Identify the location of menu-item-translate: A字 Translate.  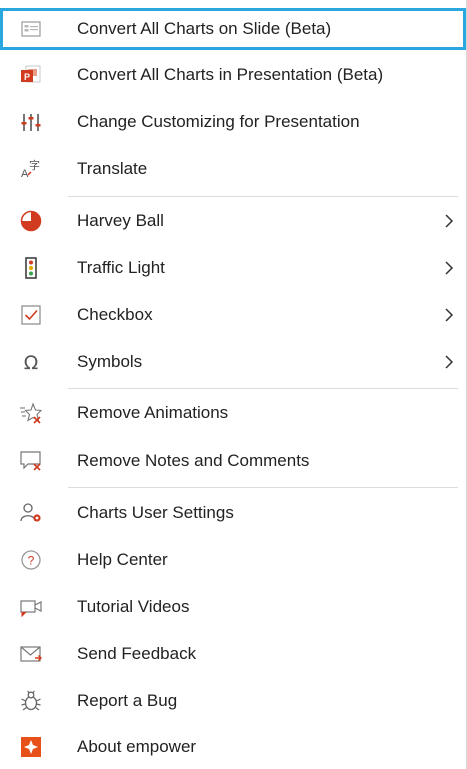
(233, 169).